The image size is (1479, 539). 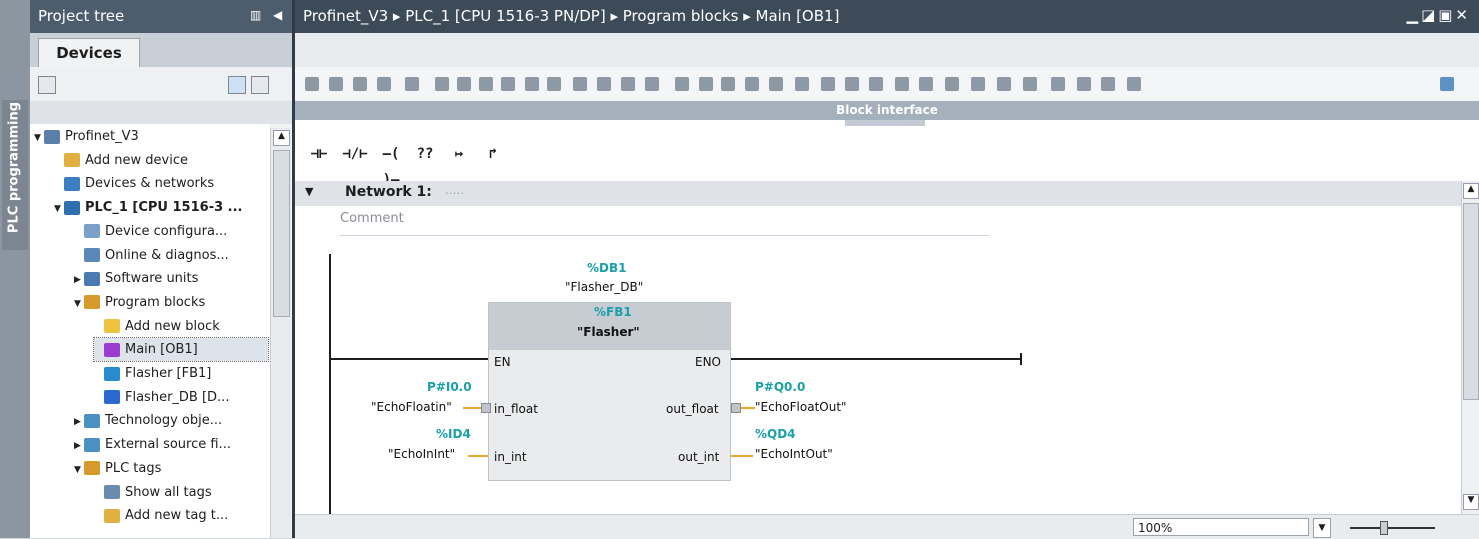 I want to click on zoom-select: 100%, so click(x=1221, y=527).